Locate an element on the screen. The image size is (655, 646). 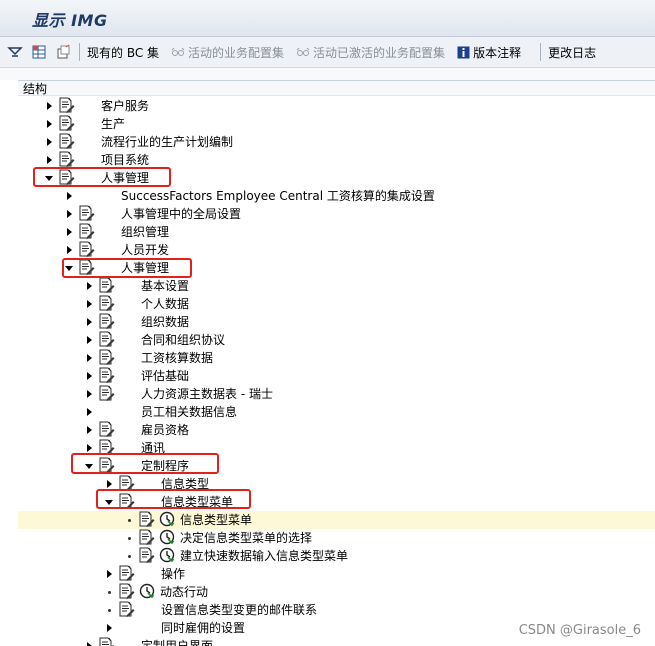
active-bc-sets-button: 活动的业务配置集 is located at coordinates (227, 52).